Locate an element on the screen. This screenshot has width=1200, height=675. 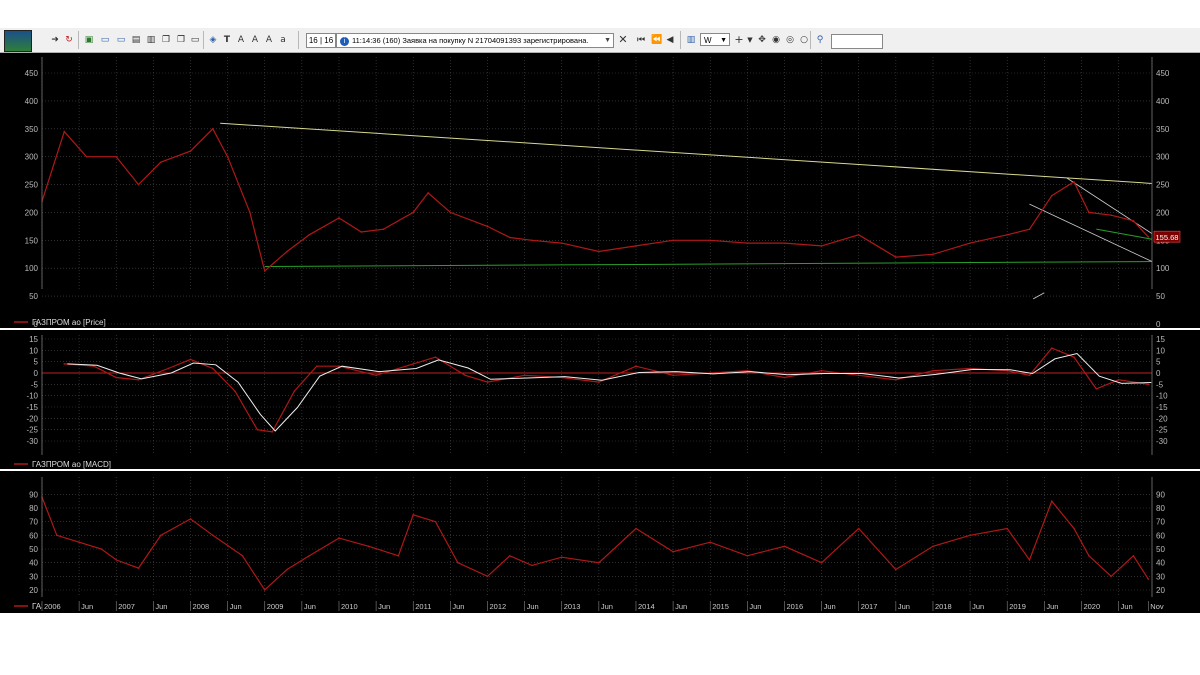
target-icon: ○ is located at coordinates (804, 40).